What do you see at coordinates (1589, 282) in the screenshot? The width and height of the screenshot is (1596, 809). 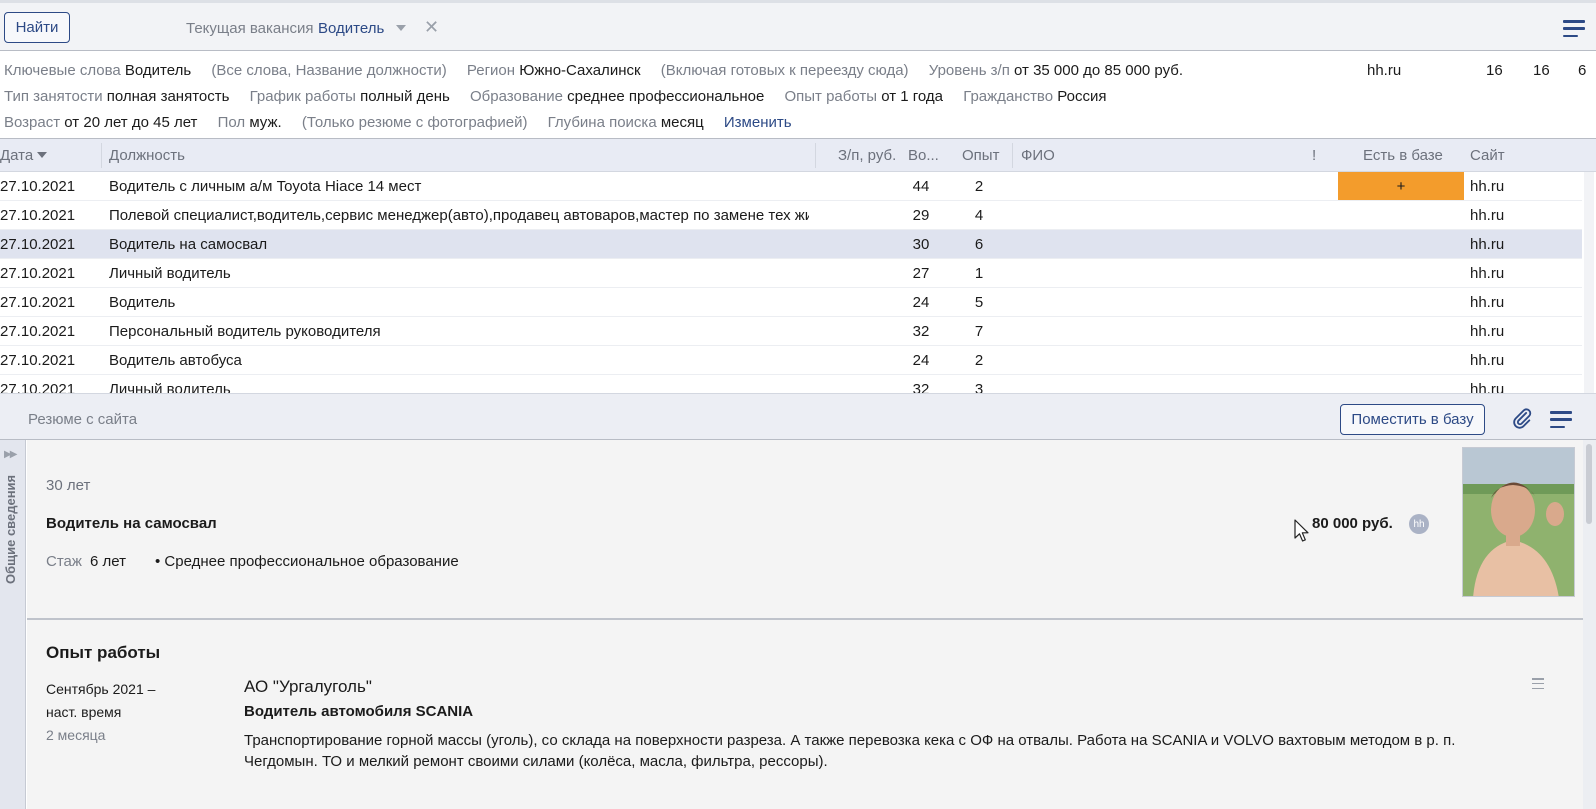 I see `table-scrollbar` at bounding box center [1589, 282].